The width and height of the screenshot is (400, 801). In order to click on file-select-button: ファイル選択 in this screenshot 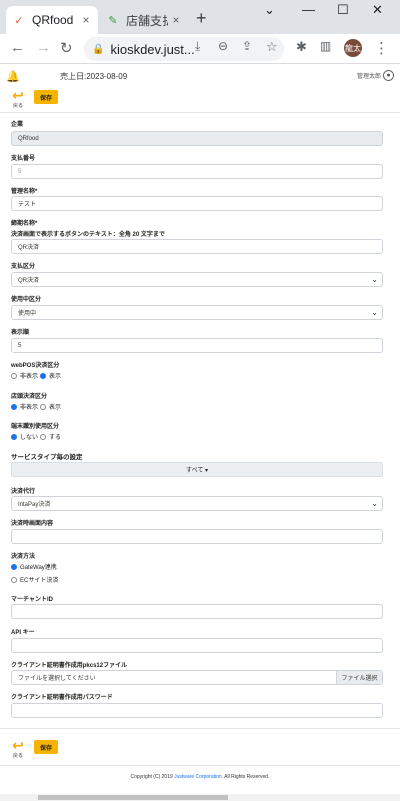, I will do `click(359, 677)`.